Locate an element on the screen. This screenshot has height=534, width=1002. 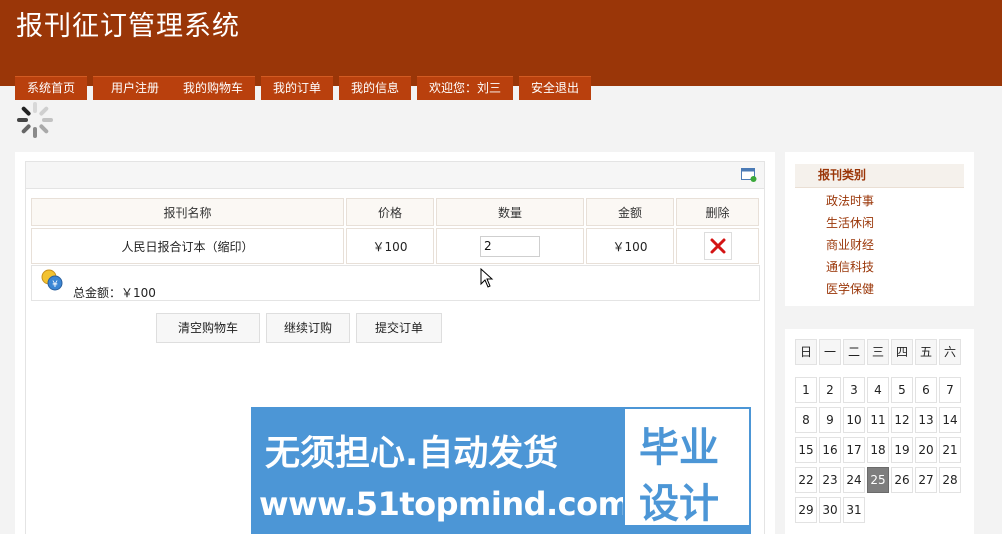
calendar-day: 6 is located at coordinates (926, 390).